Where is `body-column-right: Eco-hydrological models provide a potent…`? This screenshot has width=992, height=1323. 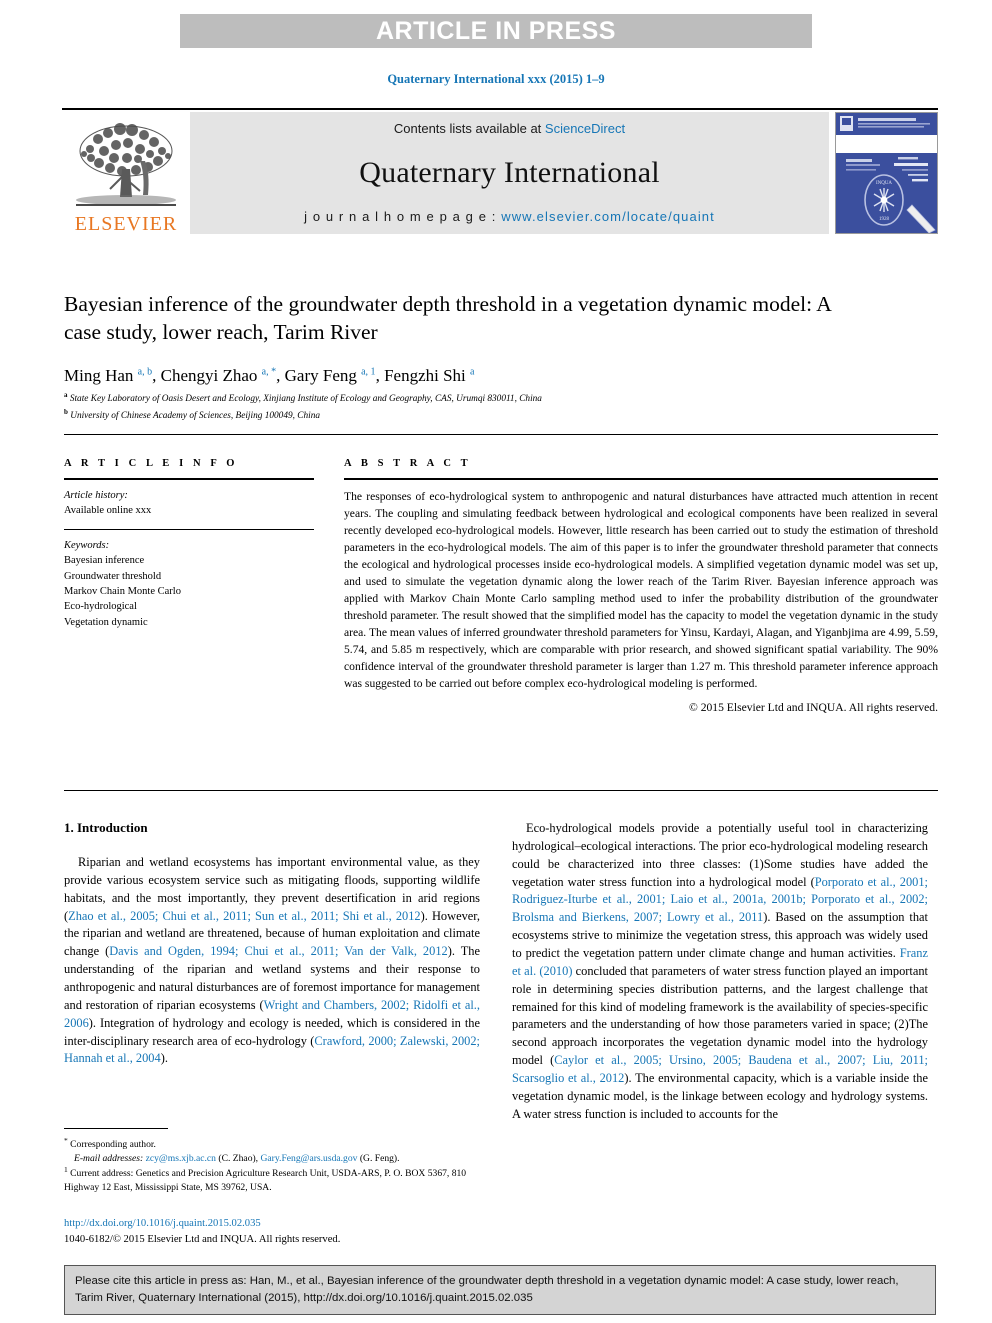
body-column-right: Eco-hydrological models provide a potent… is located at coordinates (720, 972).